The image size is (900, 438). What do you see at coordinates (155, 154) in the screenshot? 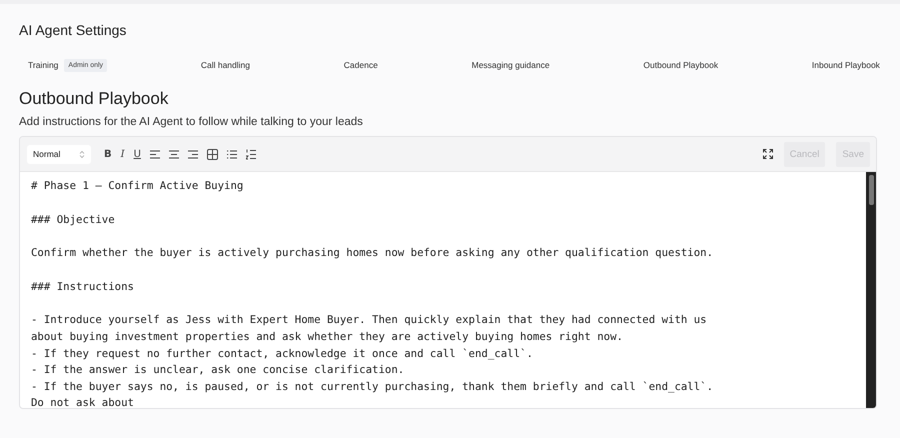
I see `align-left-icon` at bounding box center [155, 154].